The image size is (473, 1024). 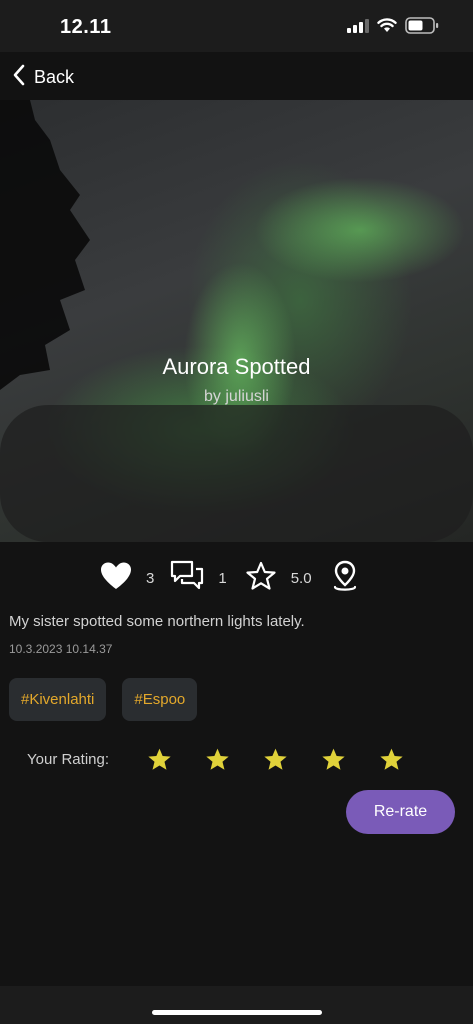 What do you see at coordinates (345, 578) in the screenshot?
I see `location-pin-icon` at bounding box center [345, 578].